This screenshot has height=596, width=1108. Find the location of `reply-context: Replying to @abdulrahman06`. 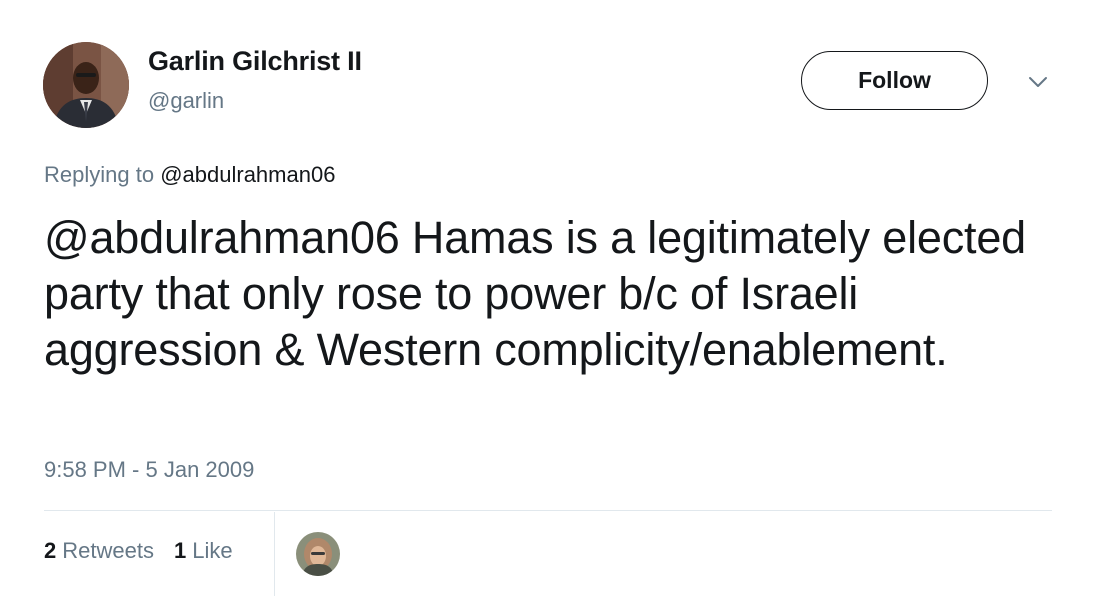

reply-context: Replying to @abdulrahman06 is located at coordinates (189, 175).